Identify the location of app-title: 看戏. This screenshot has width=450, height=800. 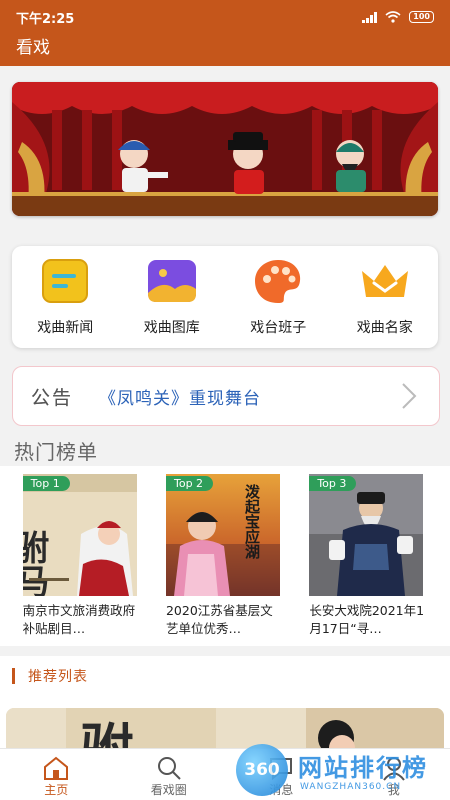
(225, 50).